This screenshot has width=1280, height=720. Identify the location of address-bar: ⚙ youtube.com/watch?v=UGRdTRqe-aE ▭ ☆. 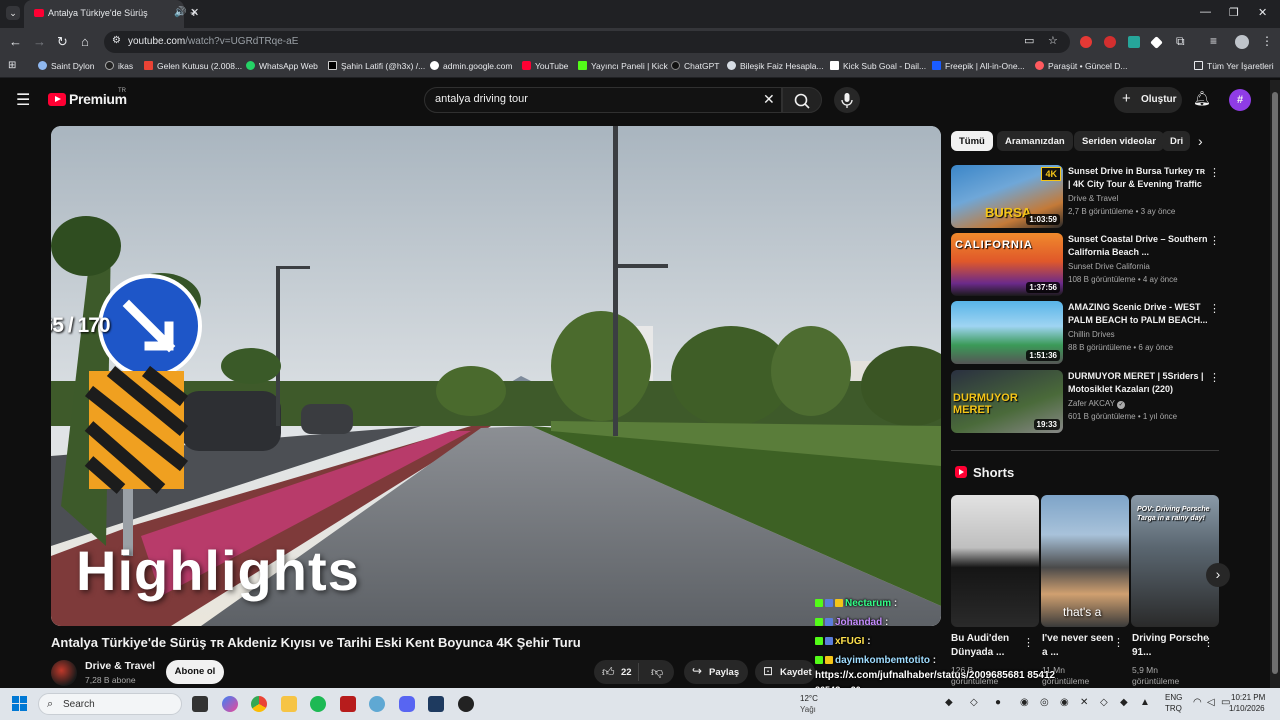
(587, 42).